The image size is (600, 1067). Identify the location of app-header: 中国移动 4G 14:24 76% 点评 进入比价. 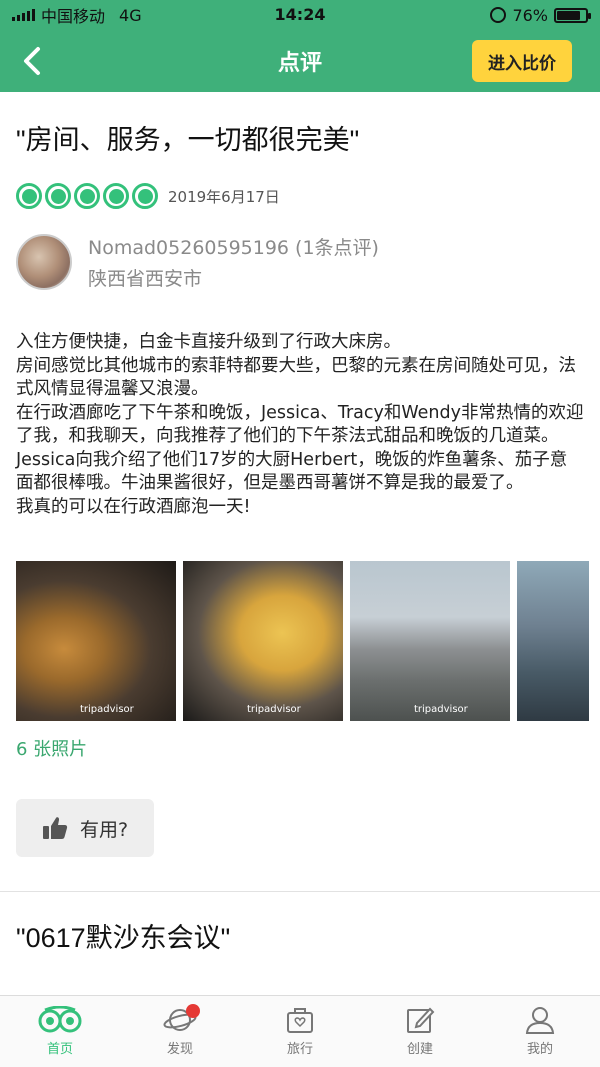
(300, 46).